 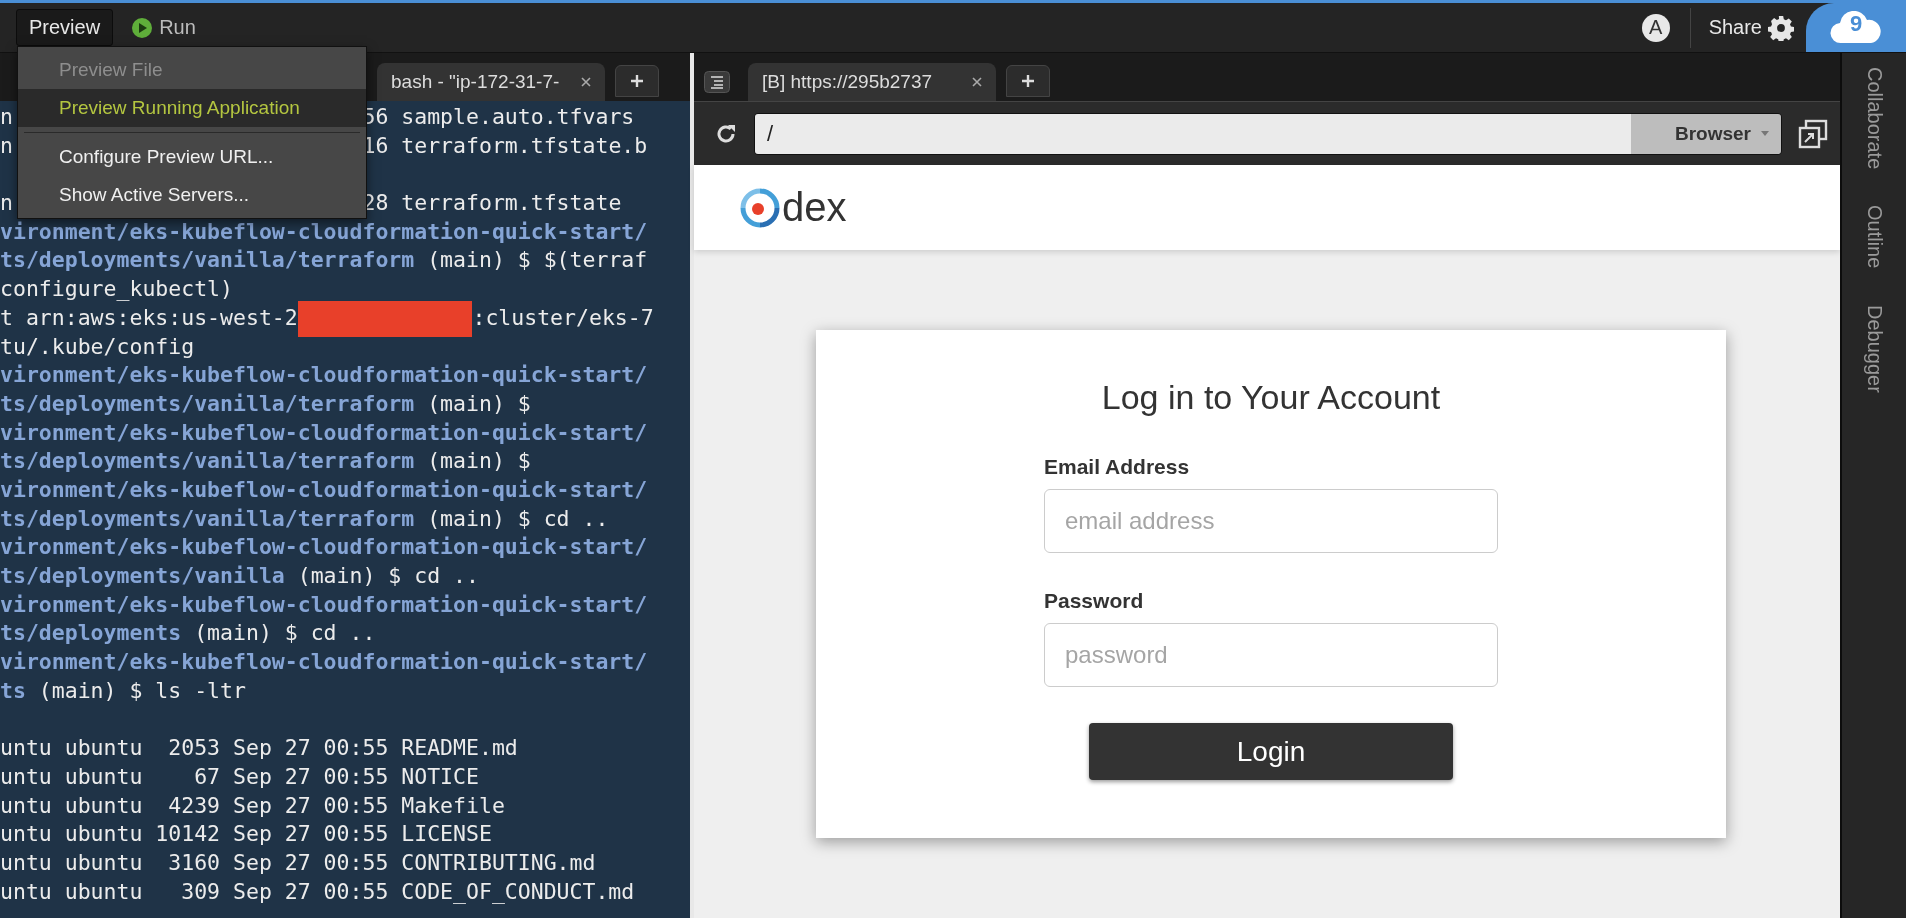 What do you see at coordinates (491, 82) in the screenshot?
I see `terminal-tab: bash - "ip-172-31-7-` at bounding box center [491, 82].